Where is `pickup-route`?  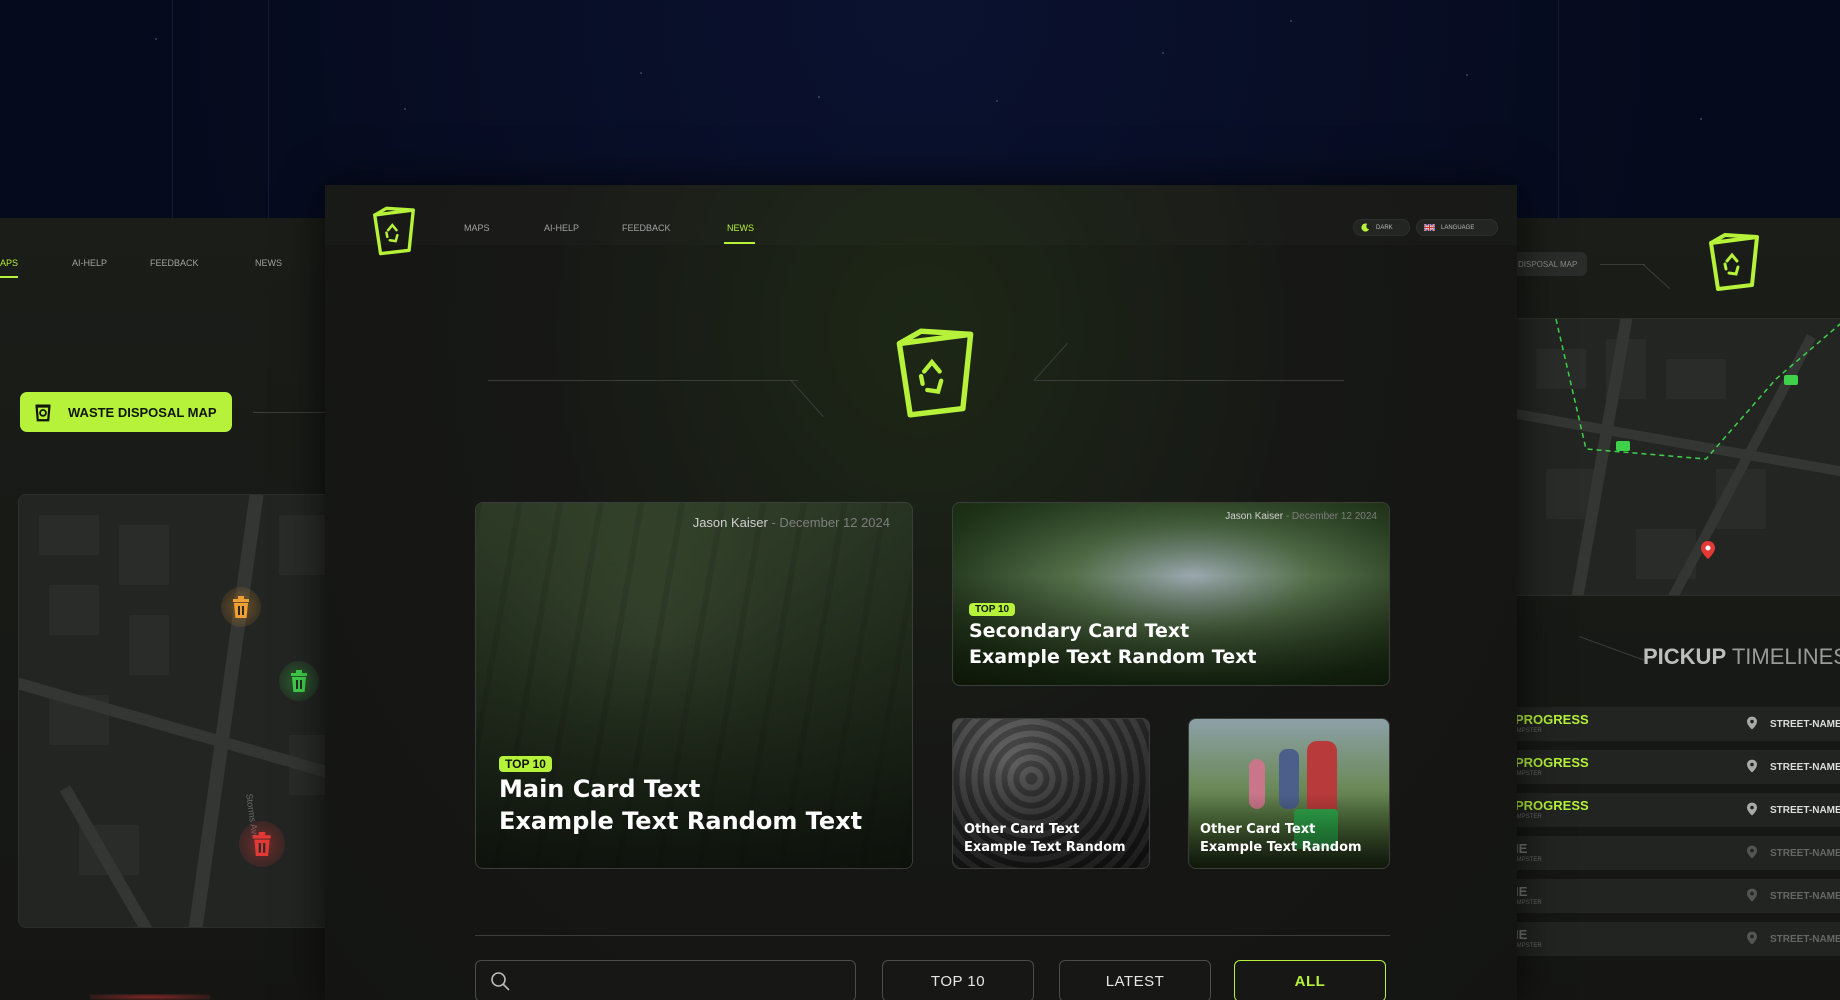 pickup-route is located at coordinates (1697, 389).